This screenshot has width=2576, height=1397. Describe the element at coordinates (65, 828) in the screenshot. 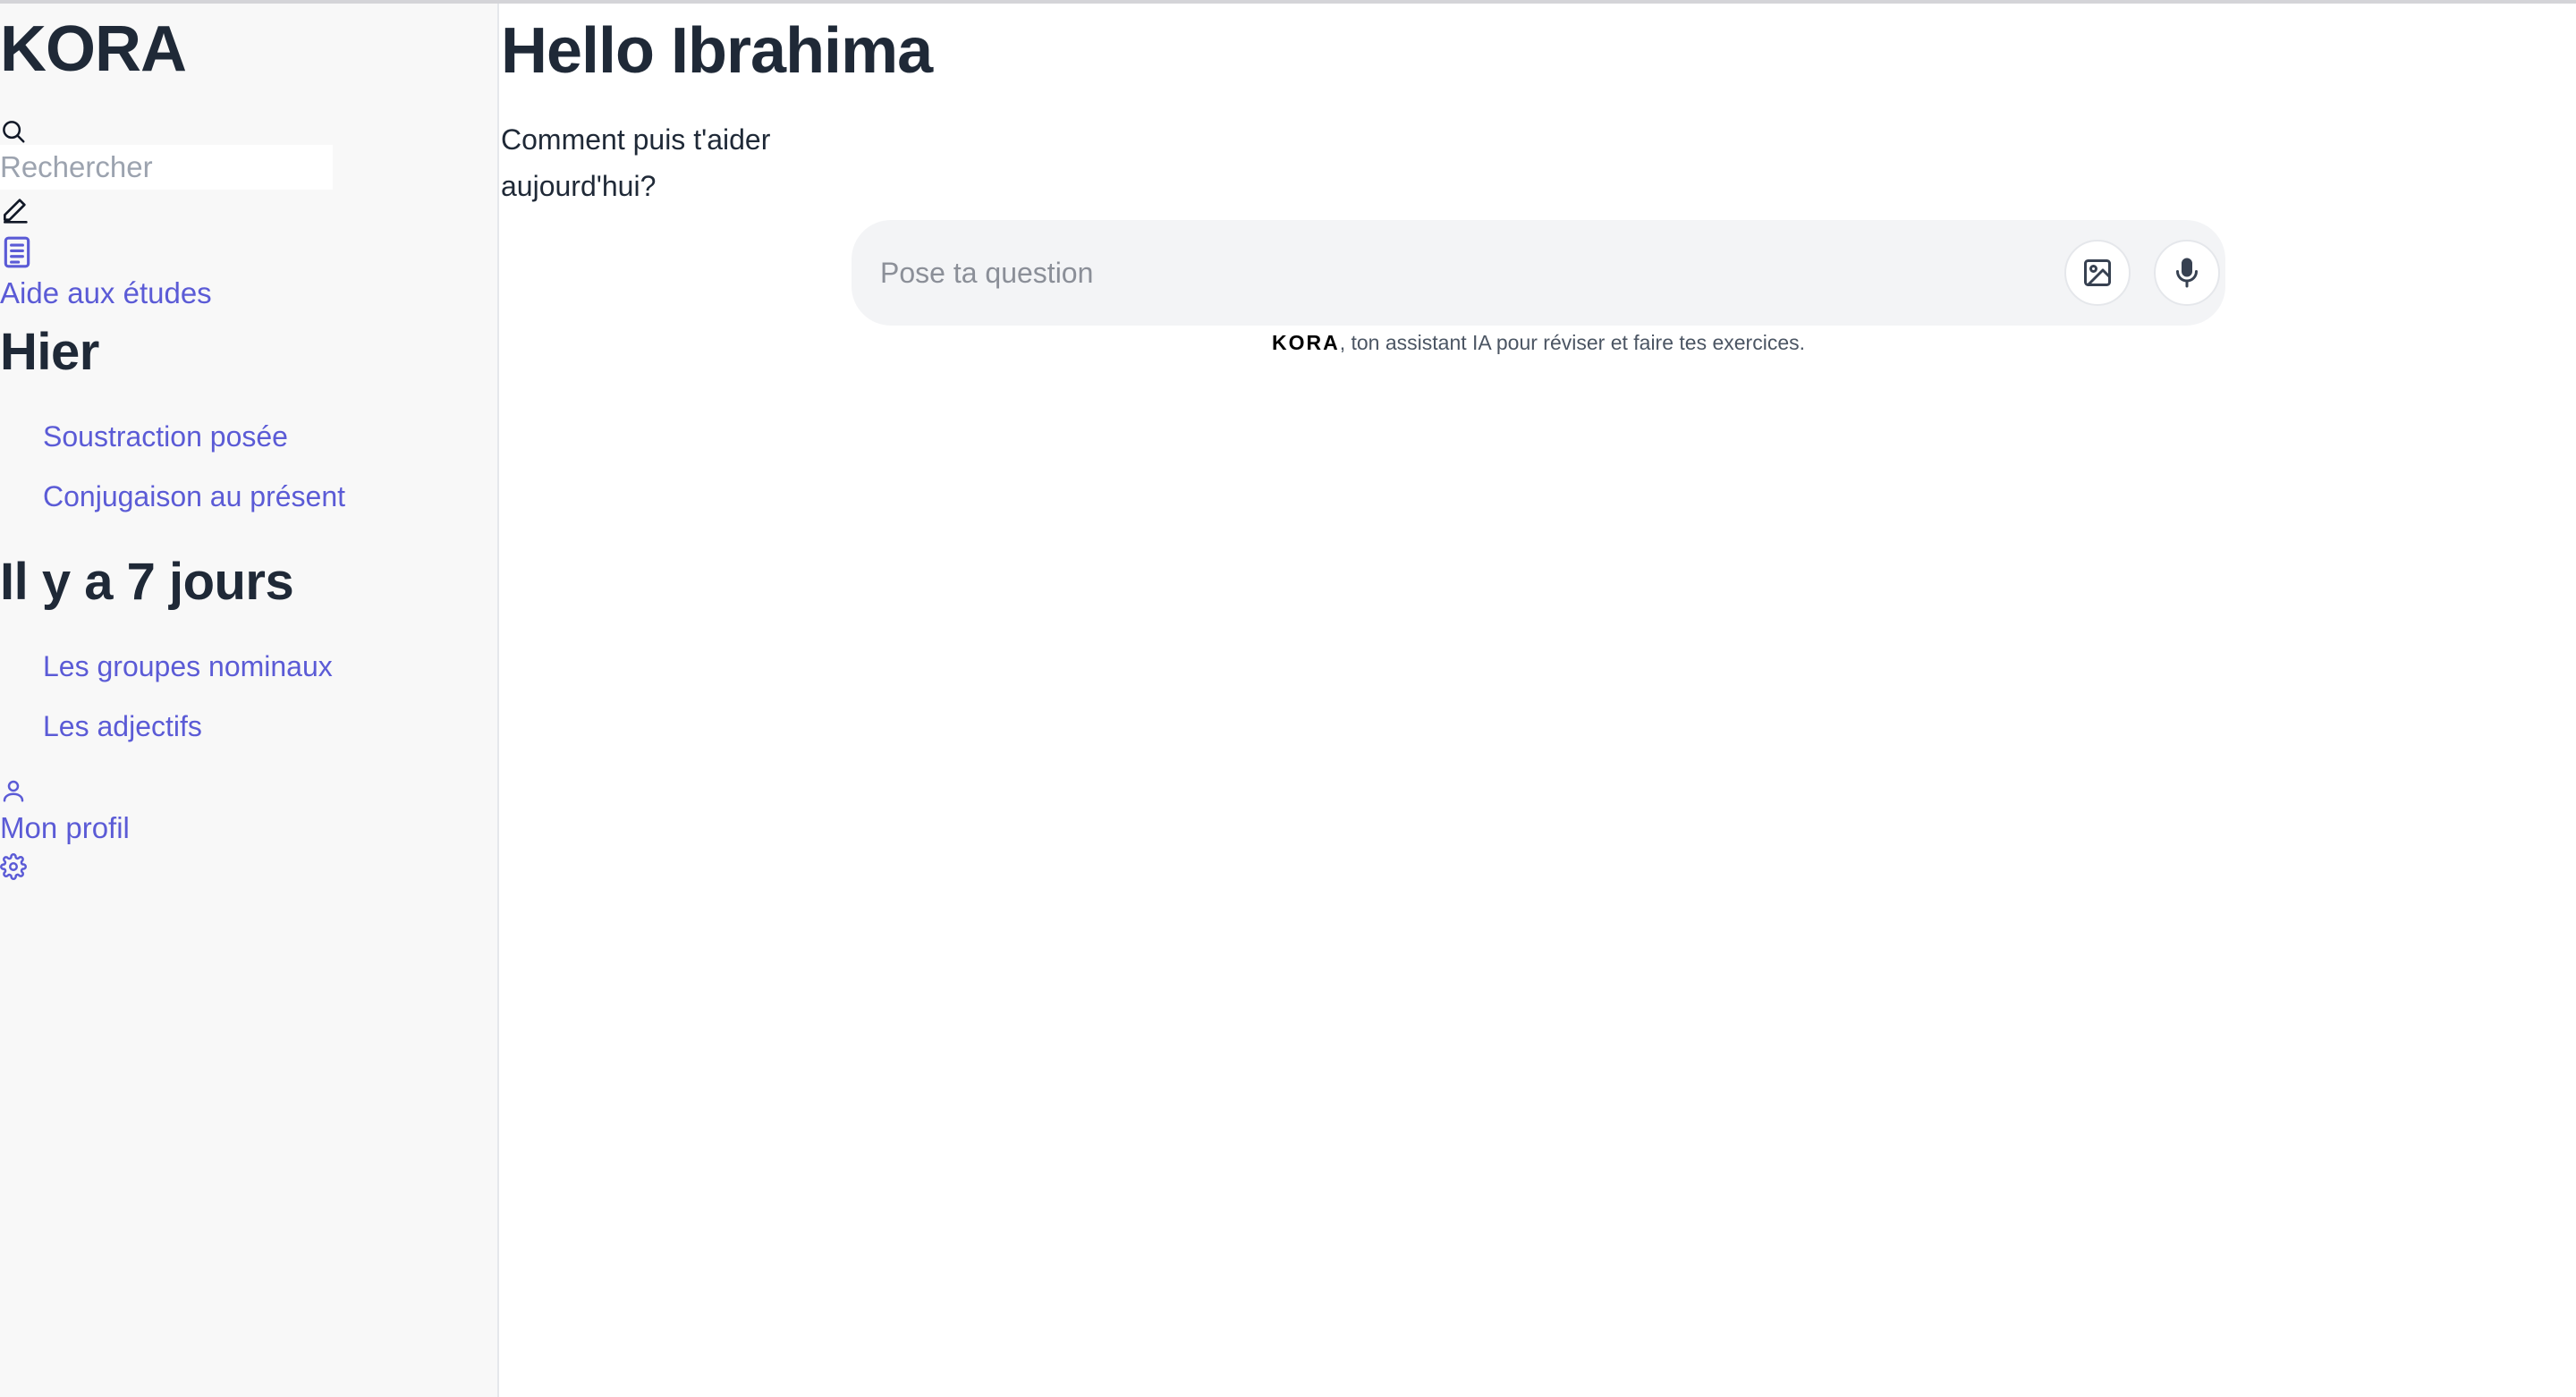

I see `profile-link: Mon profil` at that location.